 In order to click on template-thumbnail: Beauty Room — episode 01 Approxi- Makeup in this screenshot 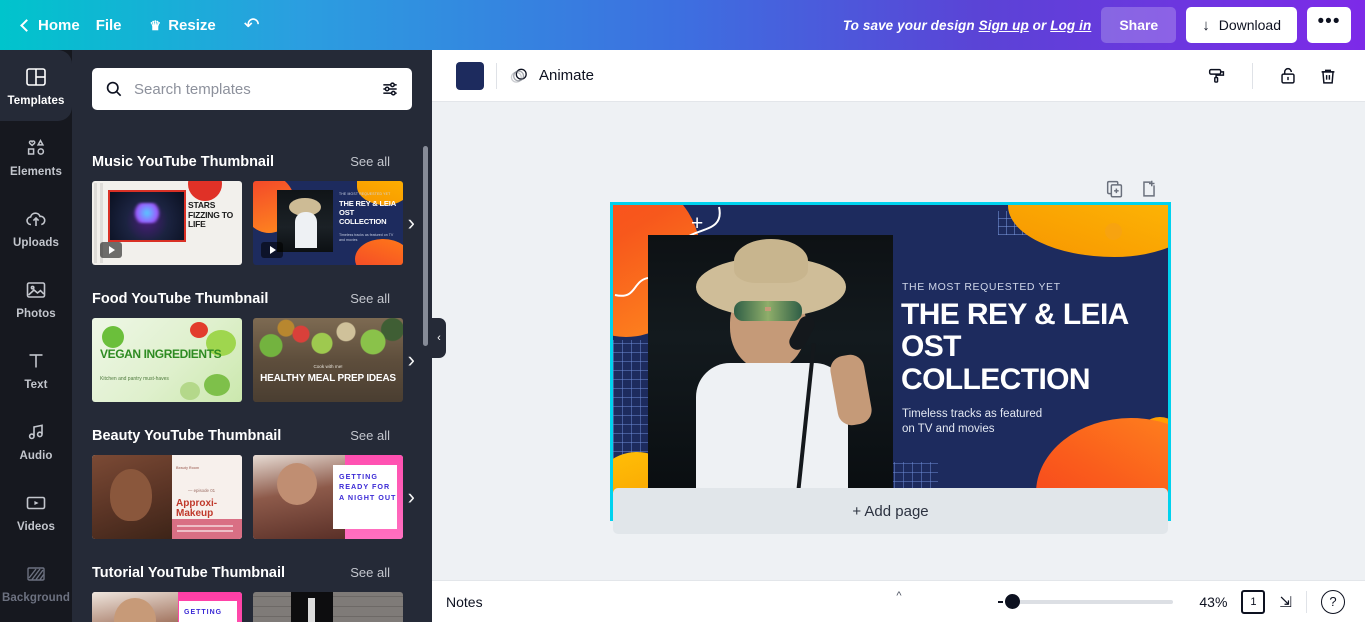, I will do `click(167, 497)`.